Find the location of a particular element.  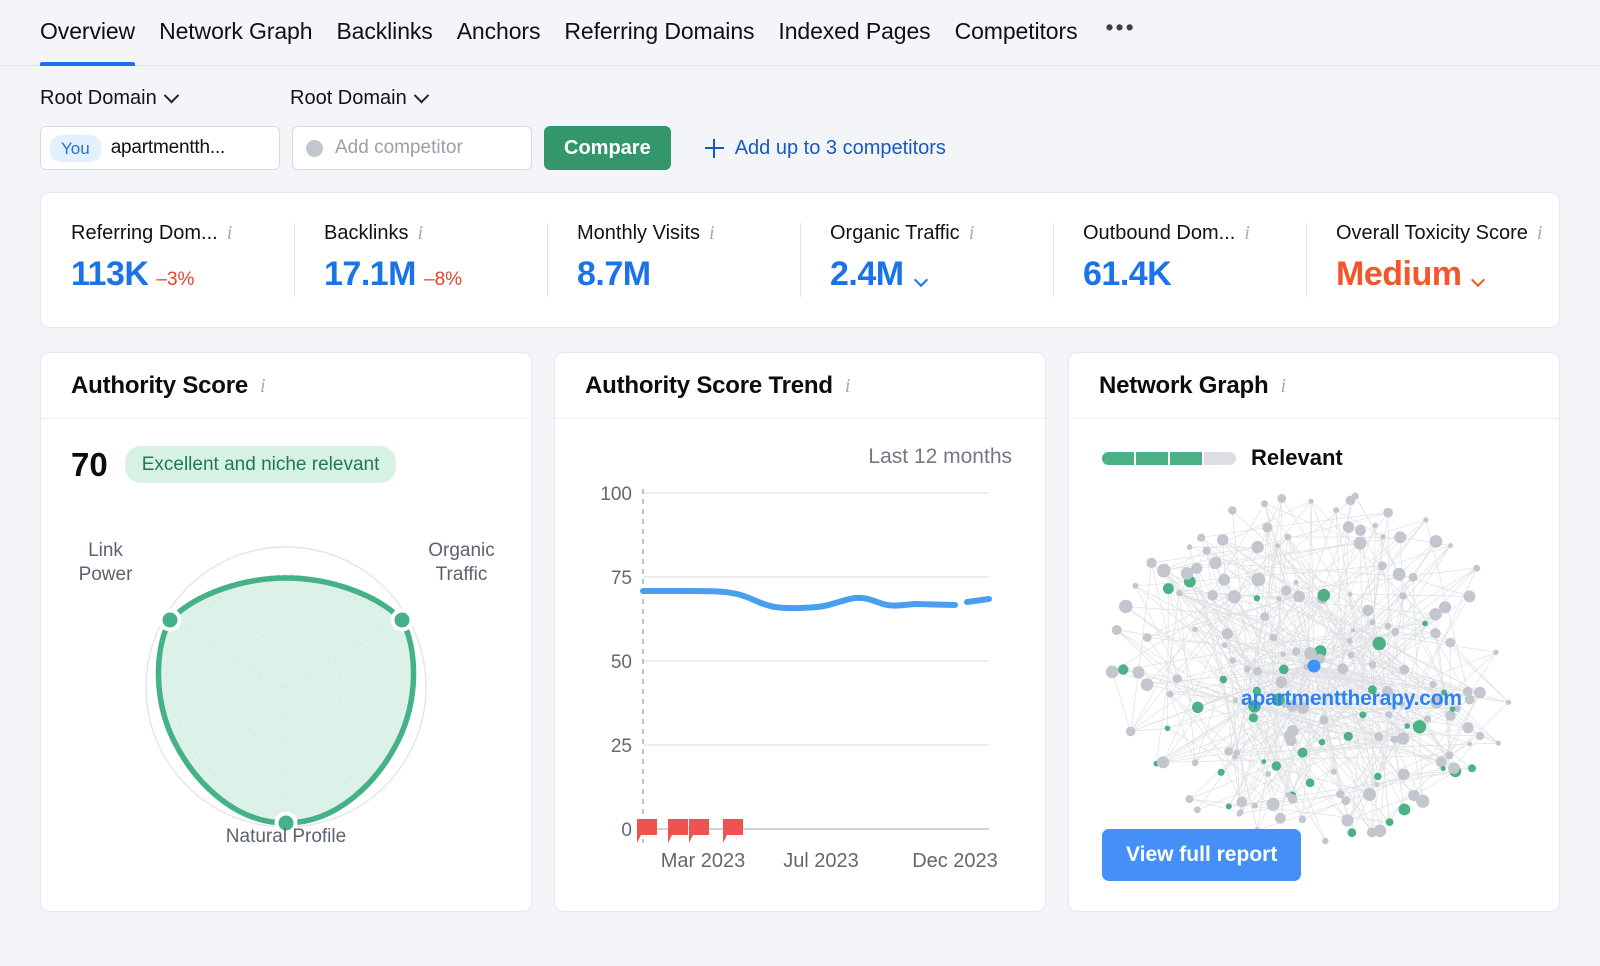

scope-selector-competitor: Root Domain is located at coordinates (359, 97).